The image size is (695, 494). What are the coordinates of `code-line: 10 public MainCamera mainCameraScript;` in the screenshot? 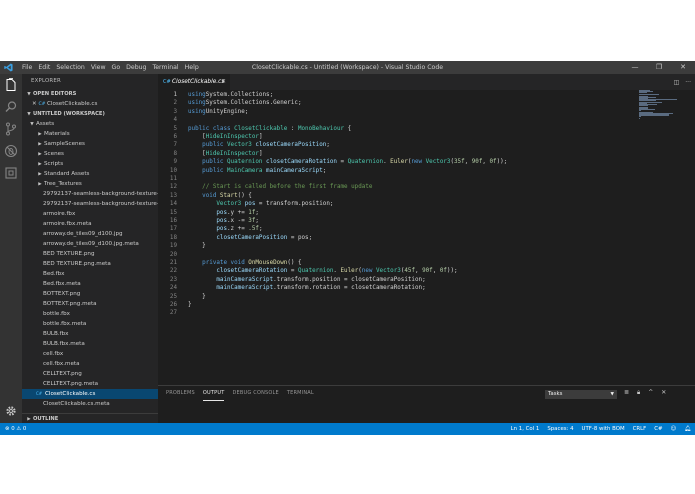 It's located at (398, 171).